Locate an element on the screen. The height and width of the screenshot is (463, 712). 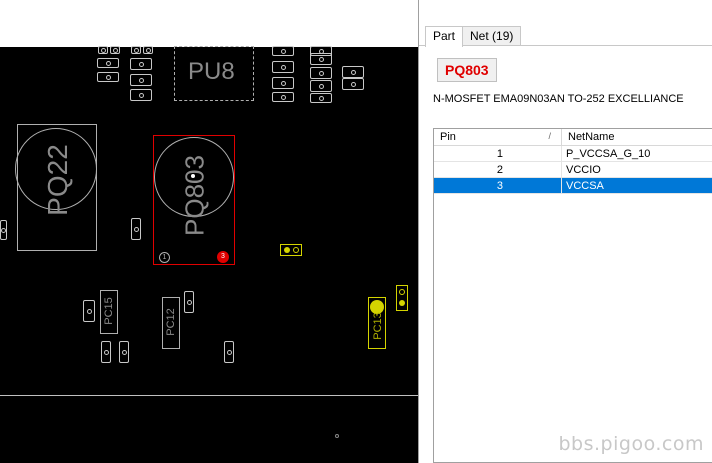
column-header-pin: Pin / is located at coordinates (498, 137).